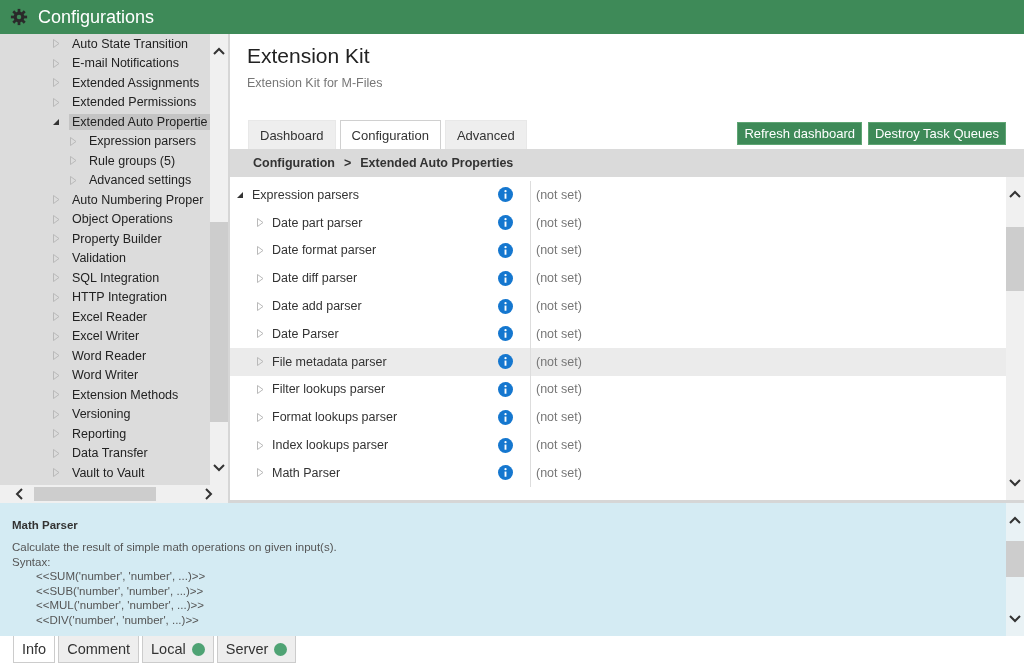  Describe the element at coordinates (140, 180) in the screenshot. I see `tree-item: Advanced settings` at that location.